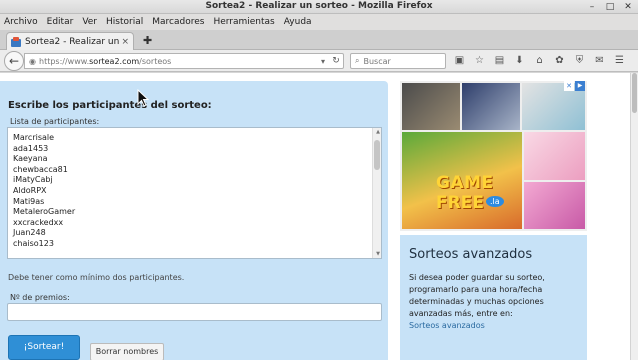  I want to click on new-tab-icon: ✚, so click(147, 40).